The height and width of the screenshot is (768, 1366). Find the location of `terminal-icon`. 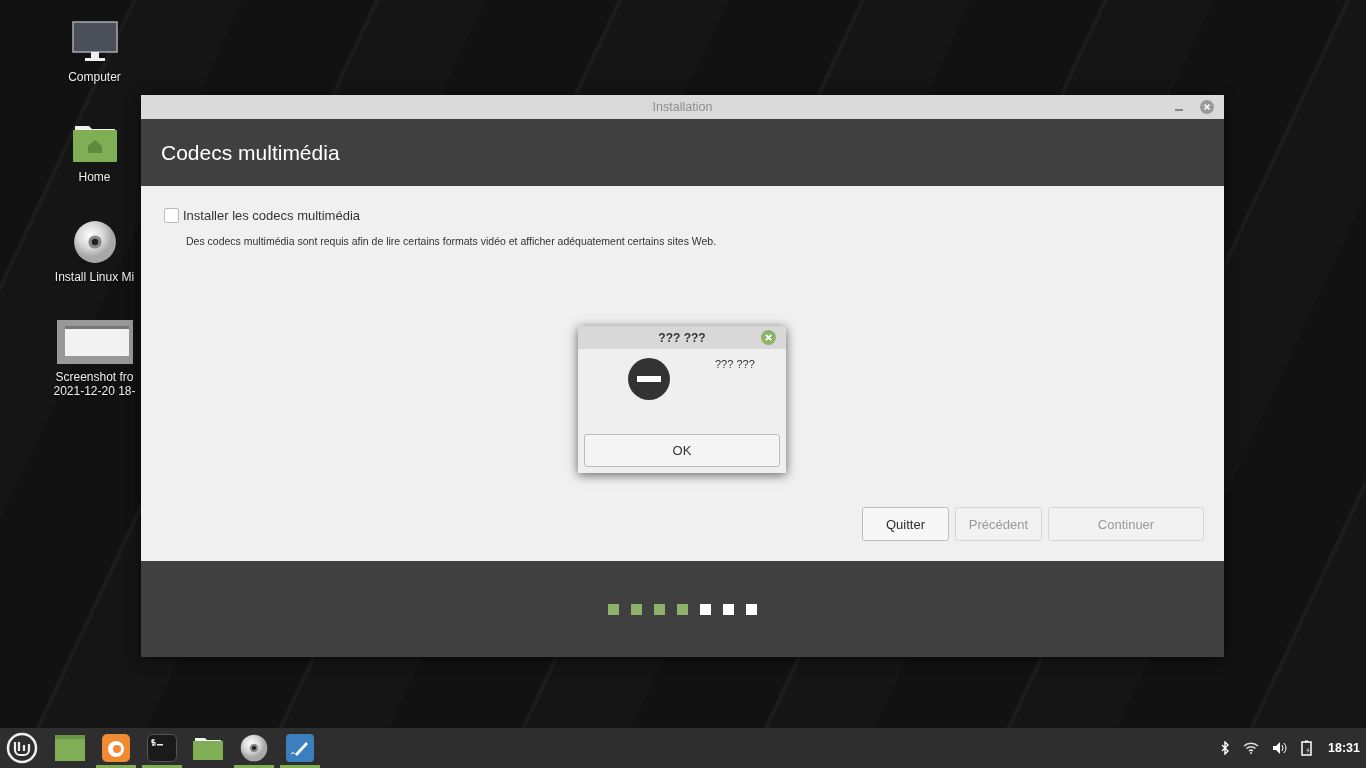

terminal-icon is located at coordinates (162, 748).